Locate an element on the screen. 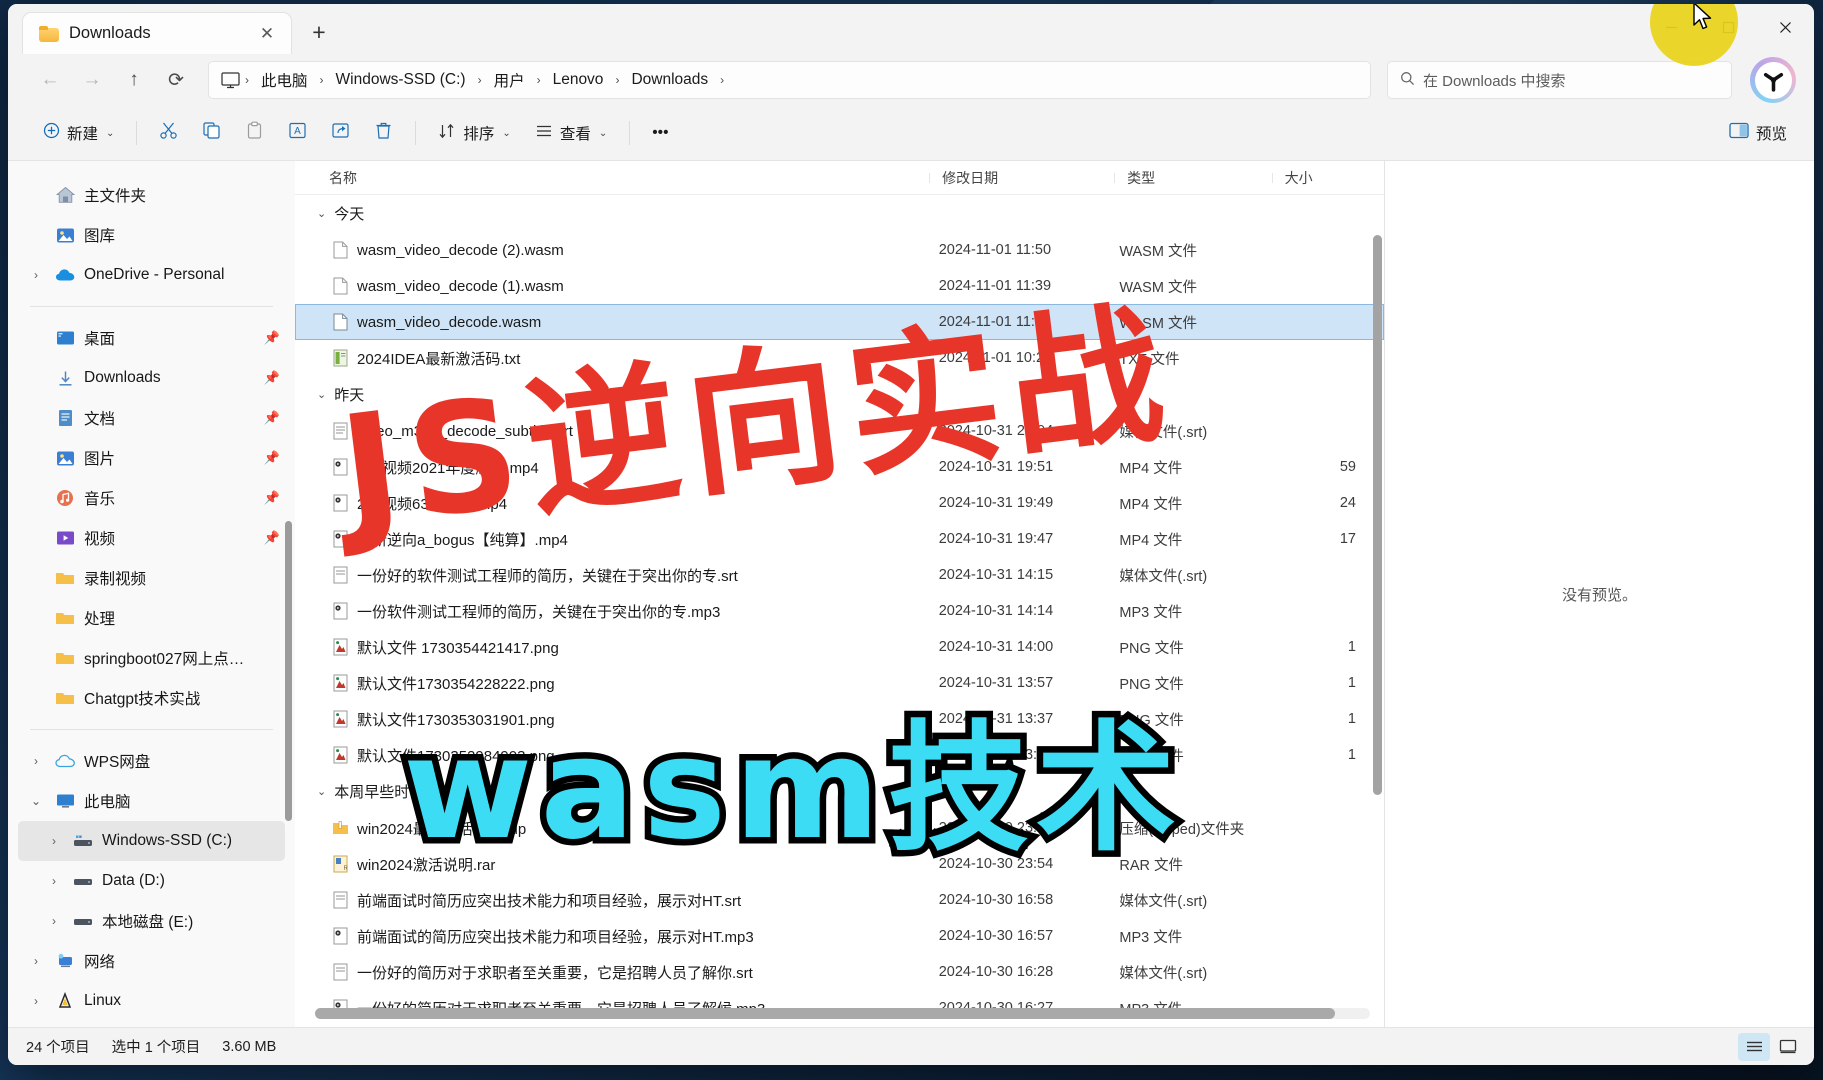  sidebar-item-network: › 网络 is located at coordinates (151, 961).